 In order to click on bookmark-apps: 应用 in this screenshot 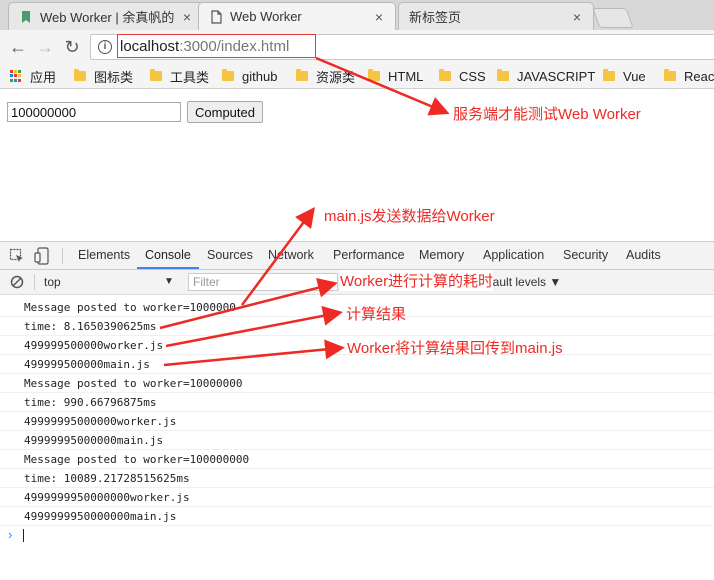, I will do `click(33, 76)`.